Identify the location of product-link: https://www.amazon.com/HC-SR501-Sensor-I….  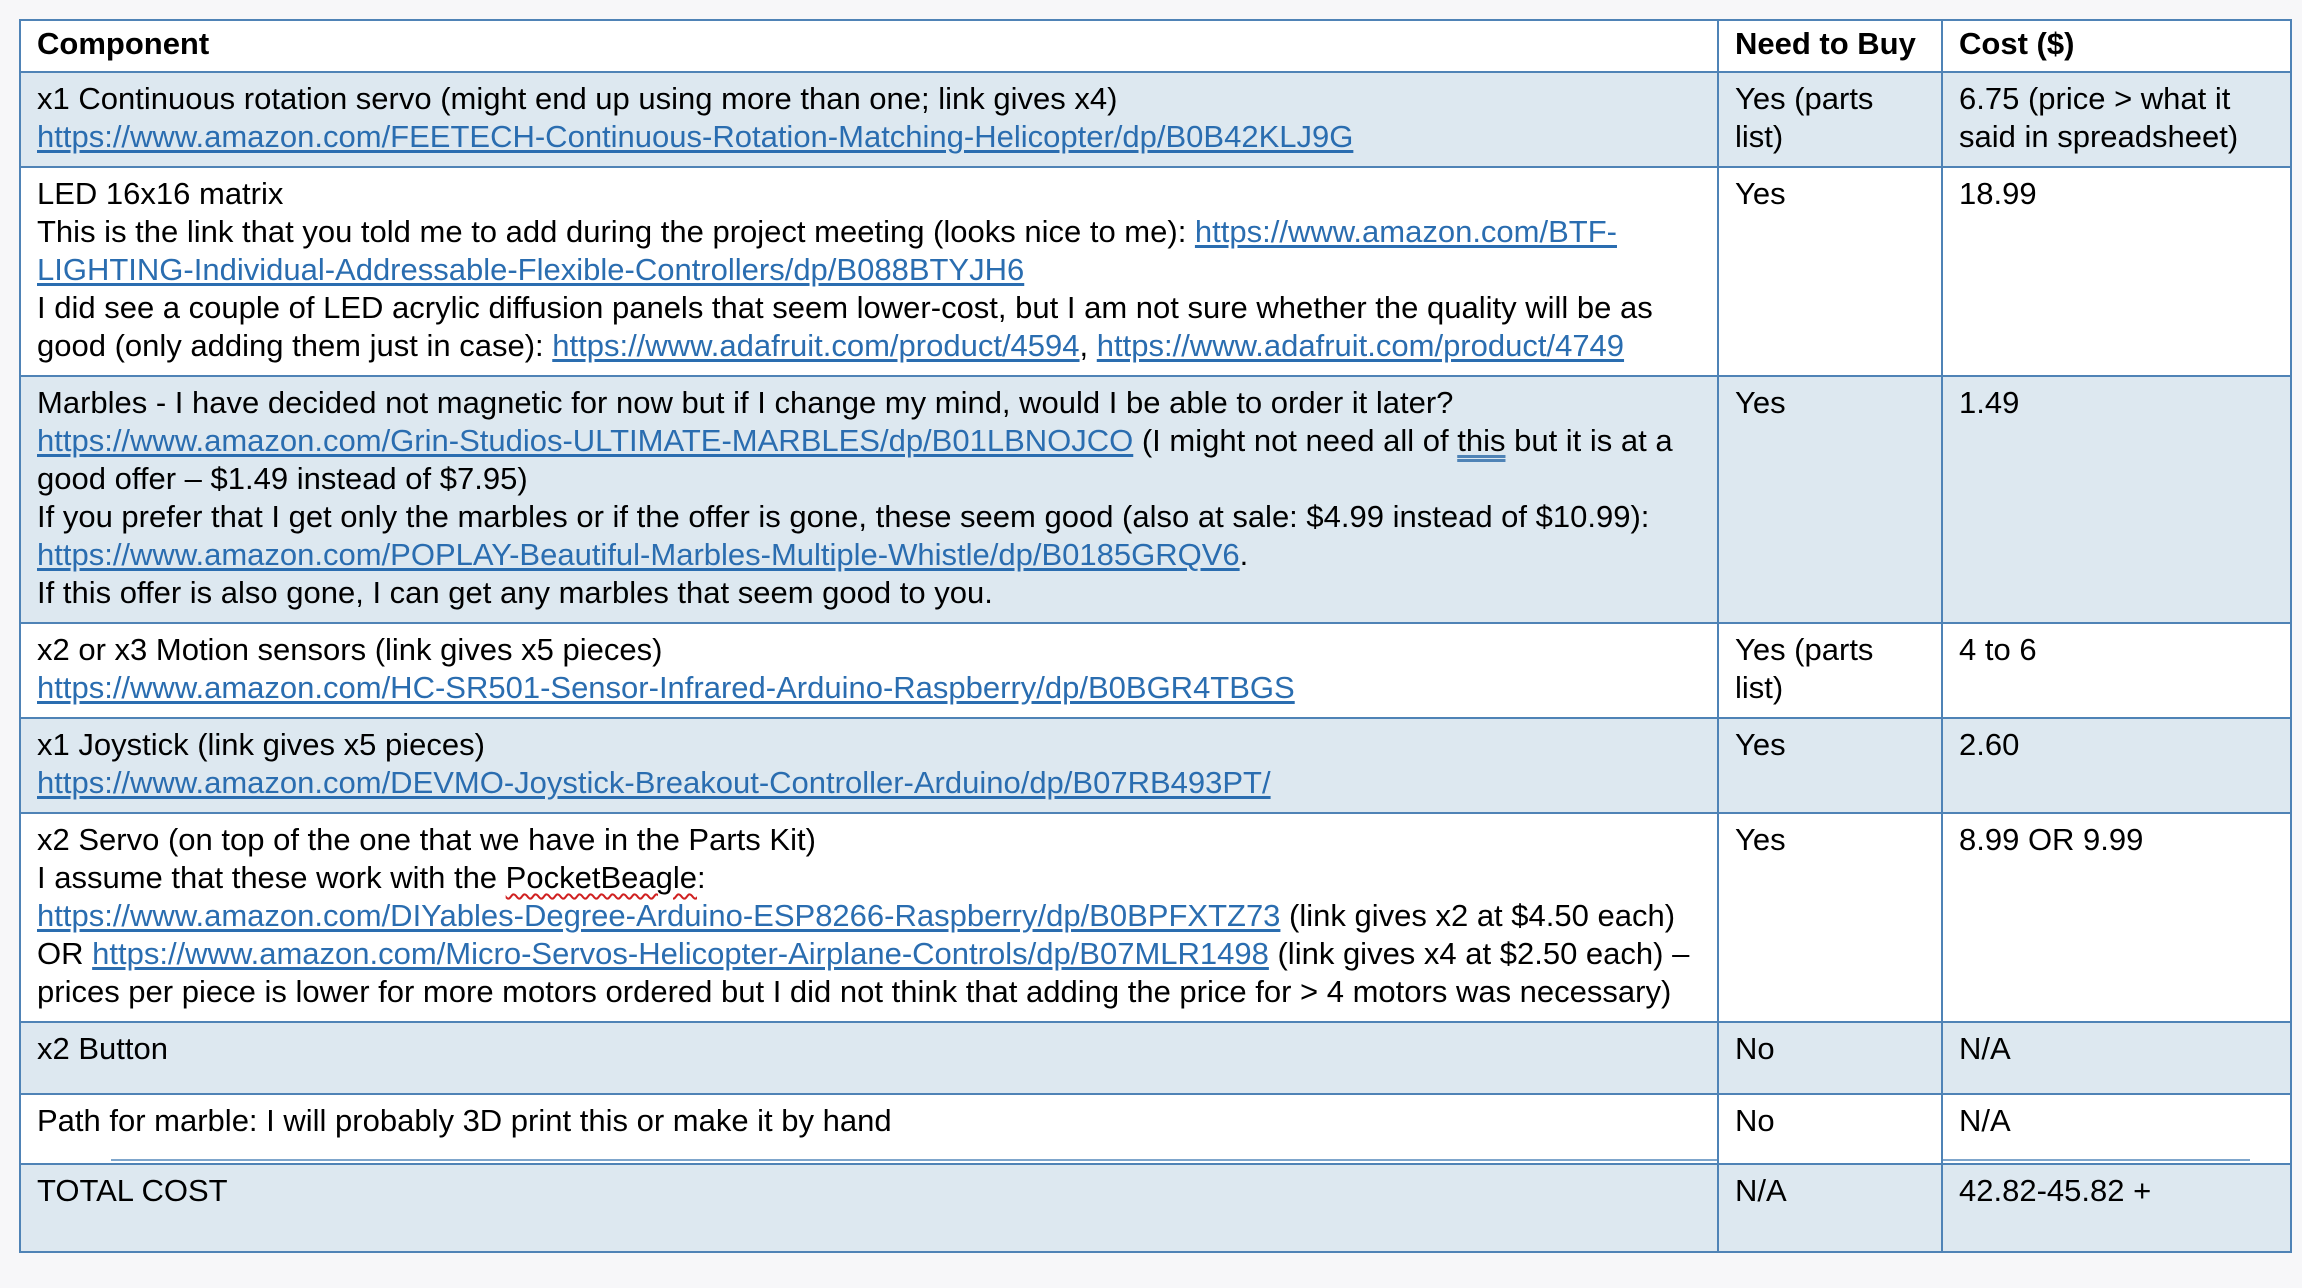
(869, 688).